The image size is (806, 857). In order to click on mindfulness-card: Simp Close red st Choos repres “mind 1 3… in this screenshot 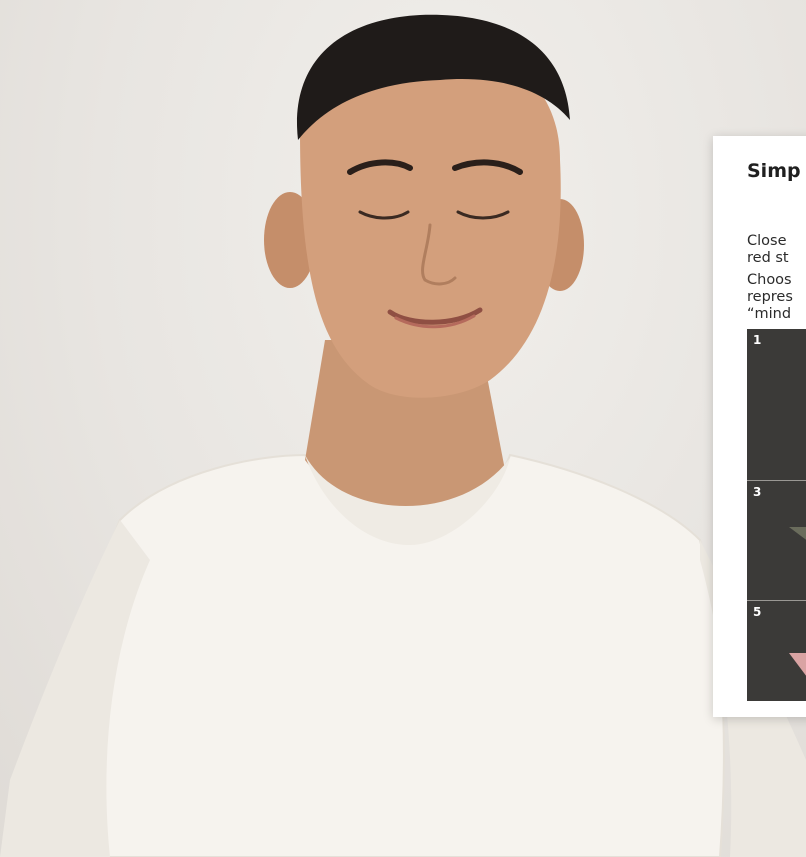, I will do `click(759, 426)`.